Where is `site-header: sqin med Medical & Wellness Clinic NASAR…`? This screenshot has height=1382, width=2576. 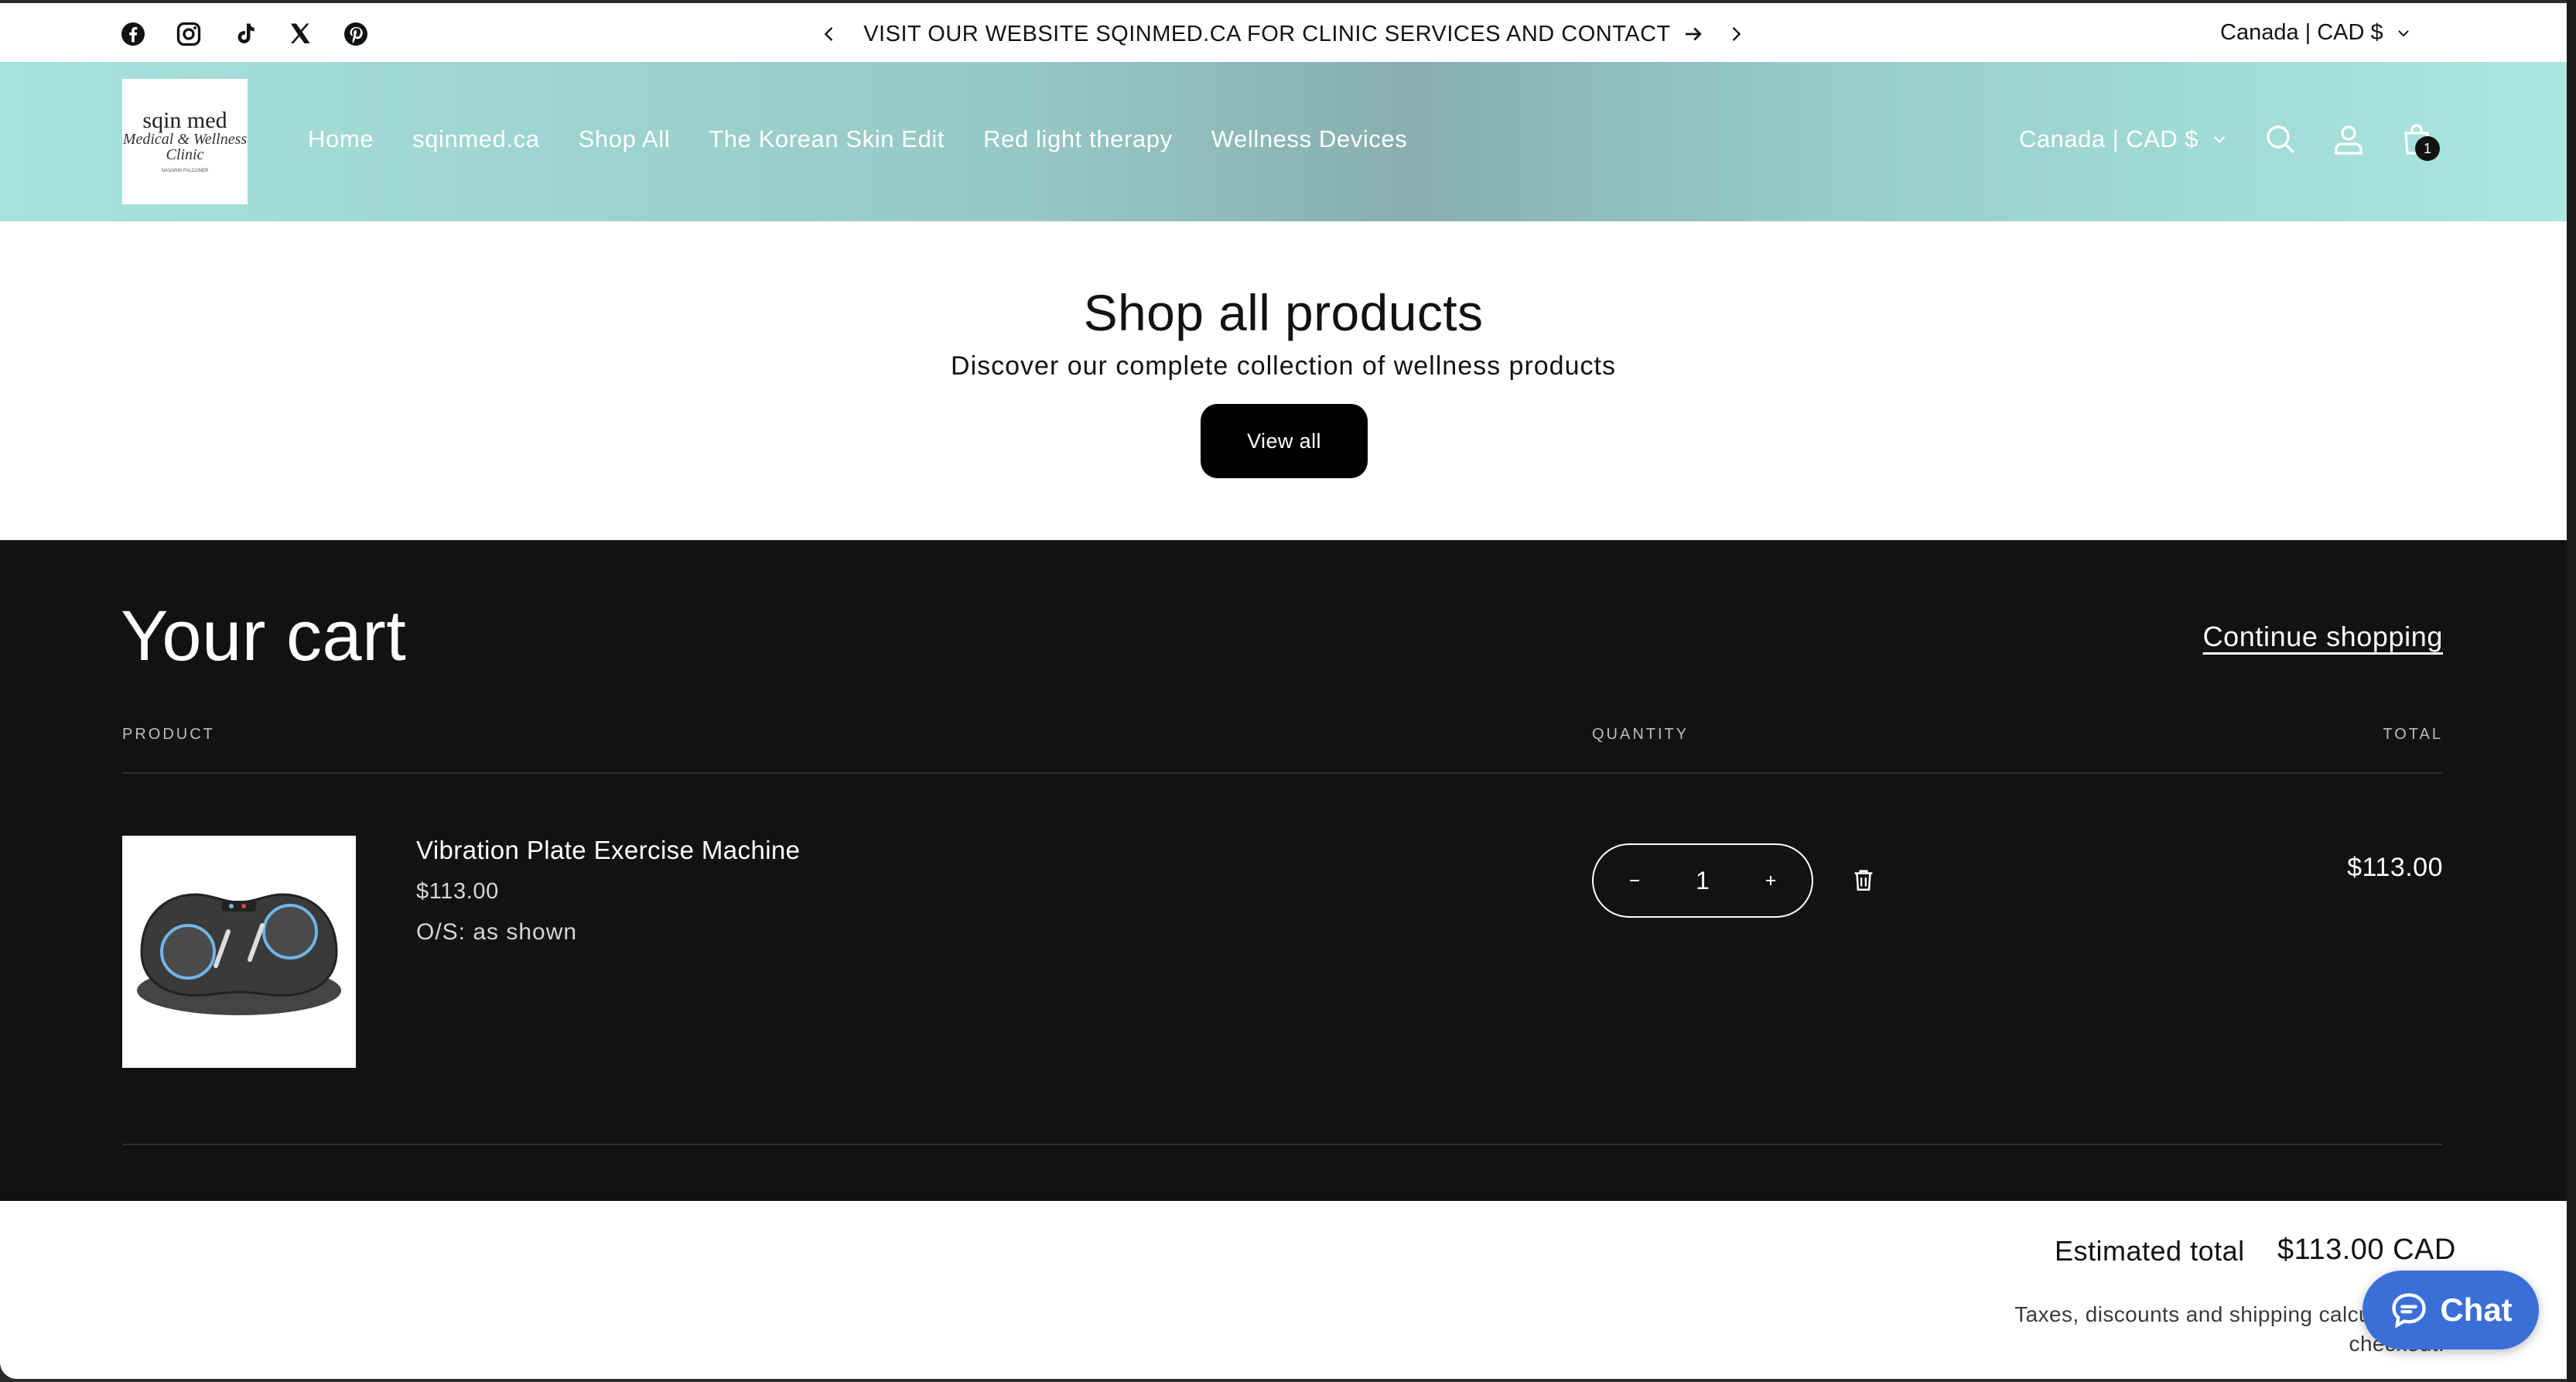
site-header: sqin med Medical & Wellness Clinic NASAR… is located at coordinates (1283, 142).